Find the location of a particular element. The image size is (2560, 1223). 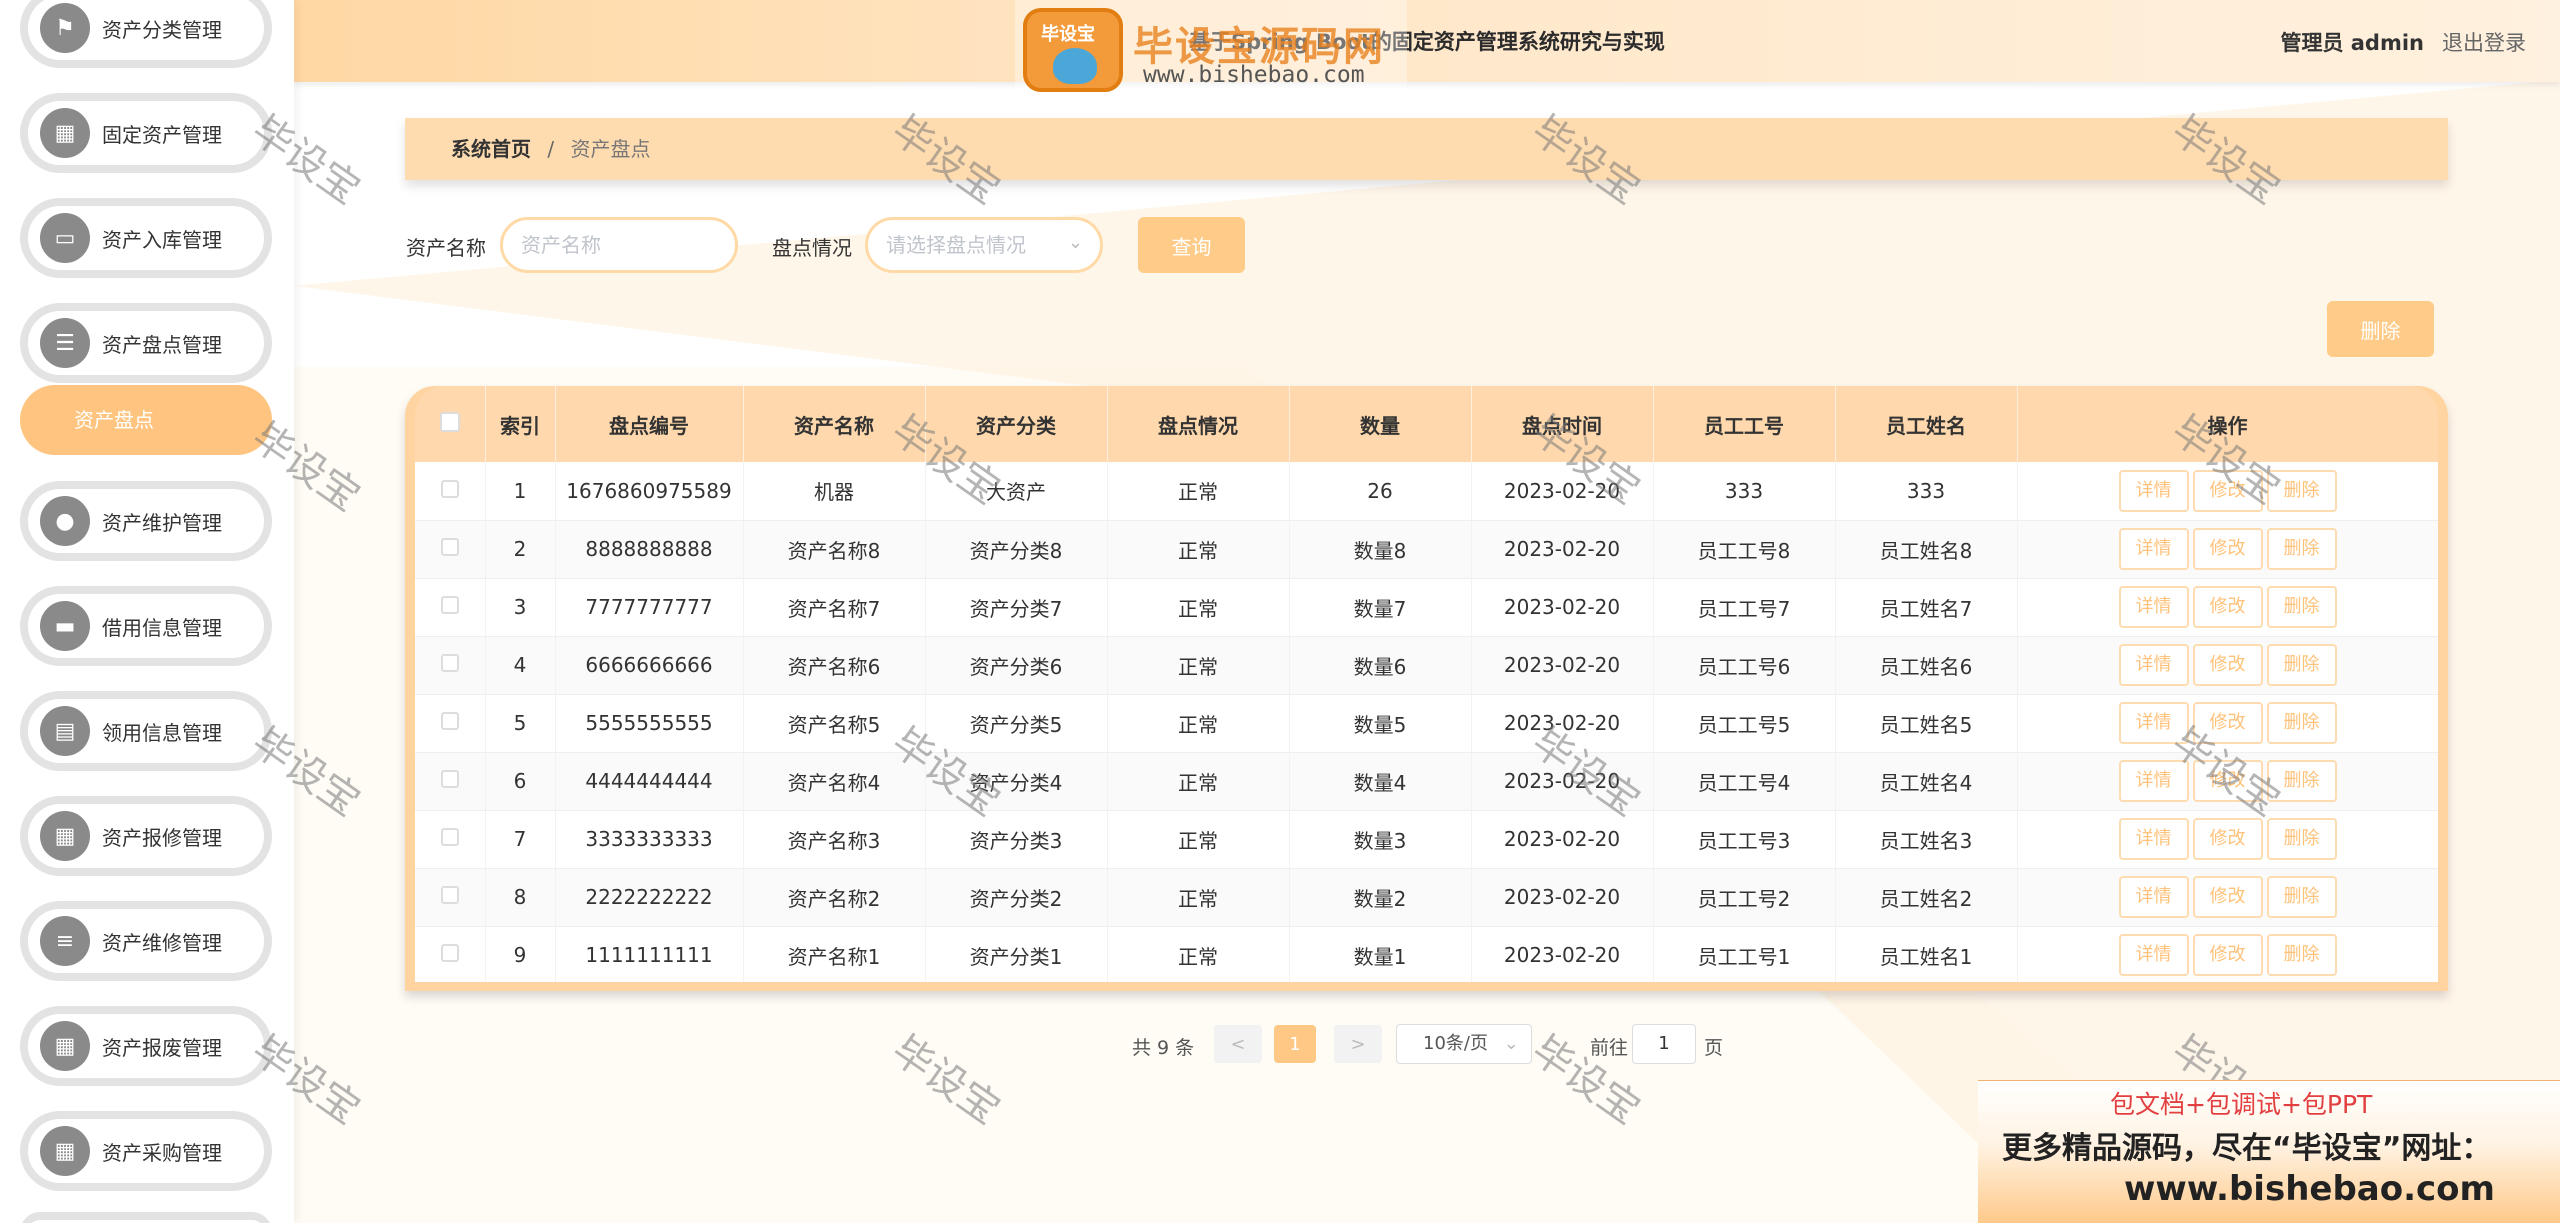

query-button: 查询 is located at coordinates (1191, 245).